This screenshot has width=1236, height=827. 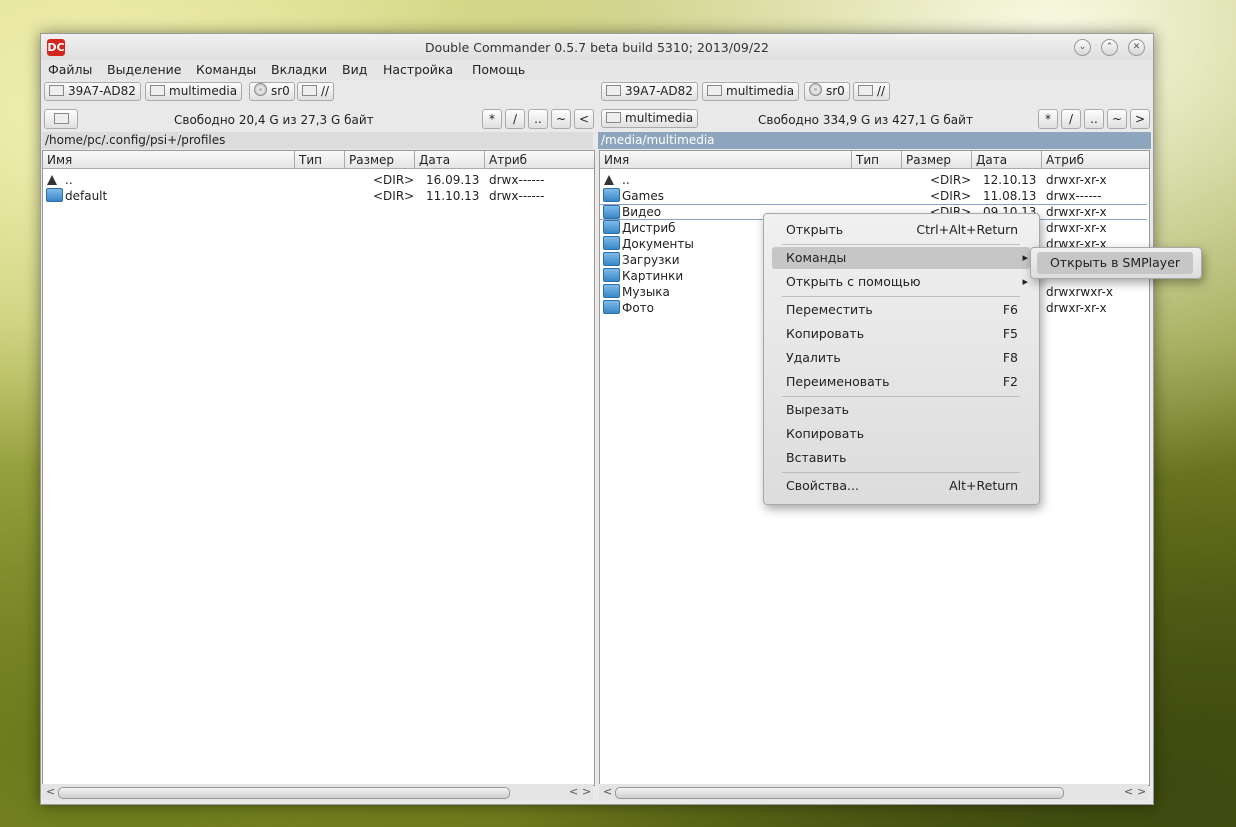 What do you see at coordinates (354, 69) in the screenshot?
I see `menu-view: Вид` at bounding box center [354, 69].